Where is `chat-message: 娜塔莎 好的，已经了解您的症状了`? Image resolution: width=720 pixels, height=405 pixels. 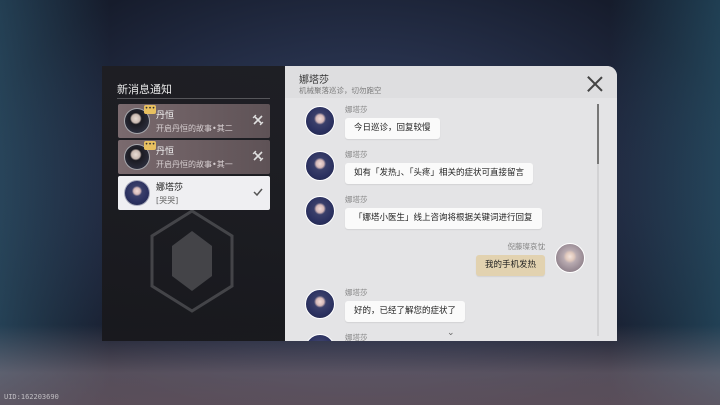
chat-message: 娜塔莎 好的，已经了解您的症状了 is located at coordinates (445, 306).